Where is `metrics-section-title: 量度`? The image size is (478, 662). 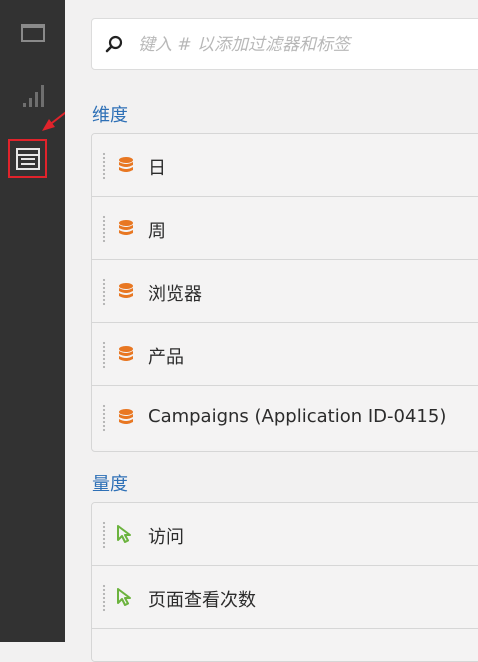 metrics-section-title: 量度 is located at coordinates (110, 484).